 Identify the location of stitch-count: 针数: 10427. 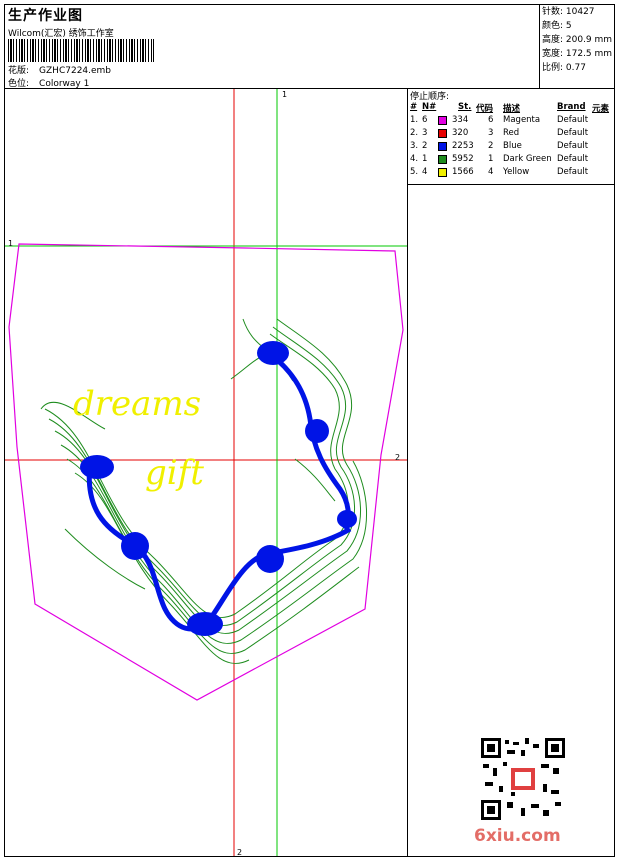
(568, 12).